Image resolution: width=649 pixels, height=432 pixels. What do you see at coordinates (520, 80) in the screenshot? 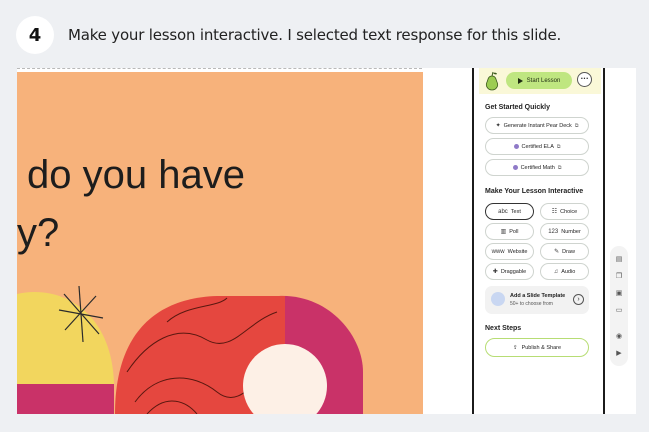
I see `play-icon` at bounding box center [520, 80].